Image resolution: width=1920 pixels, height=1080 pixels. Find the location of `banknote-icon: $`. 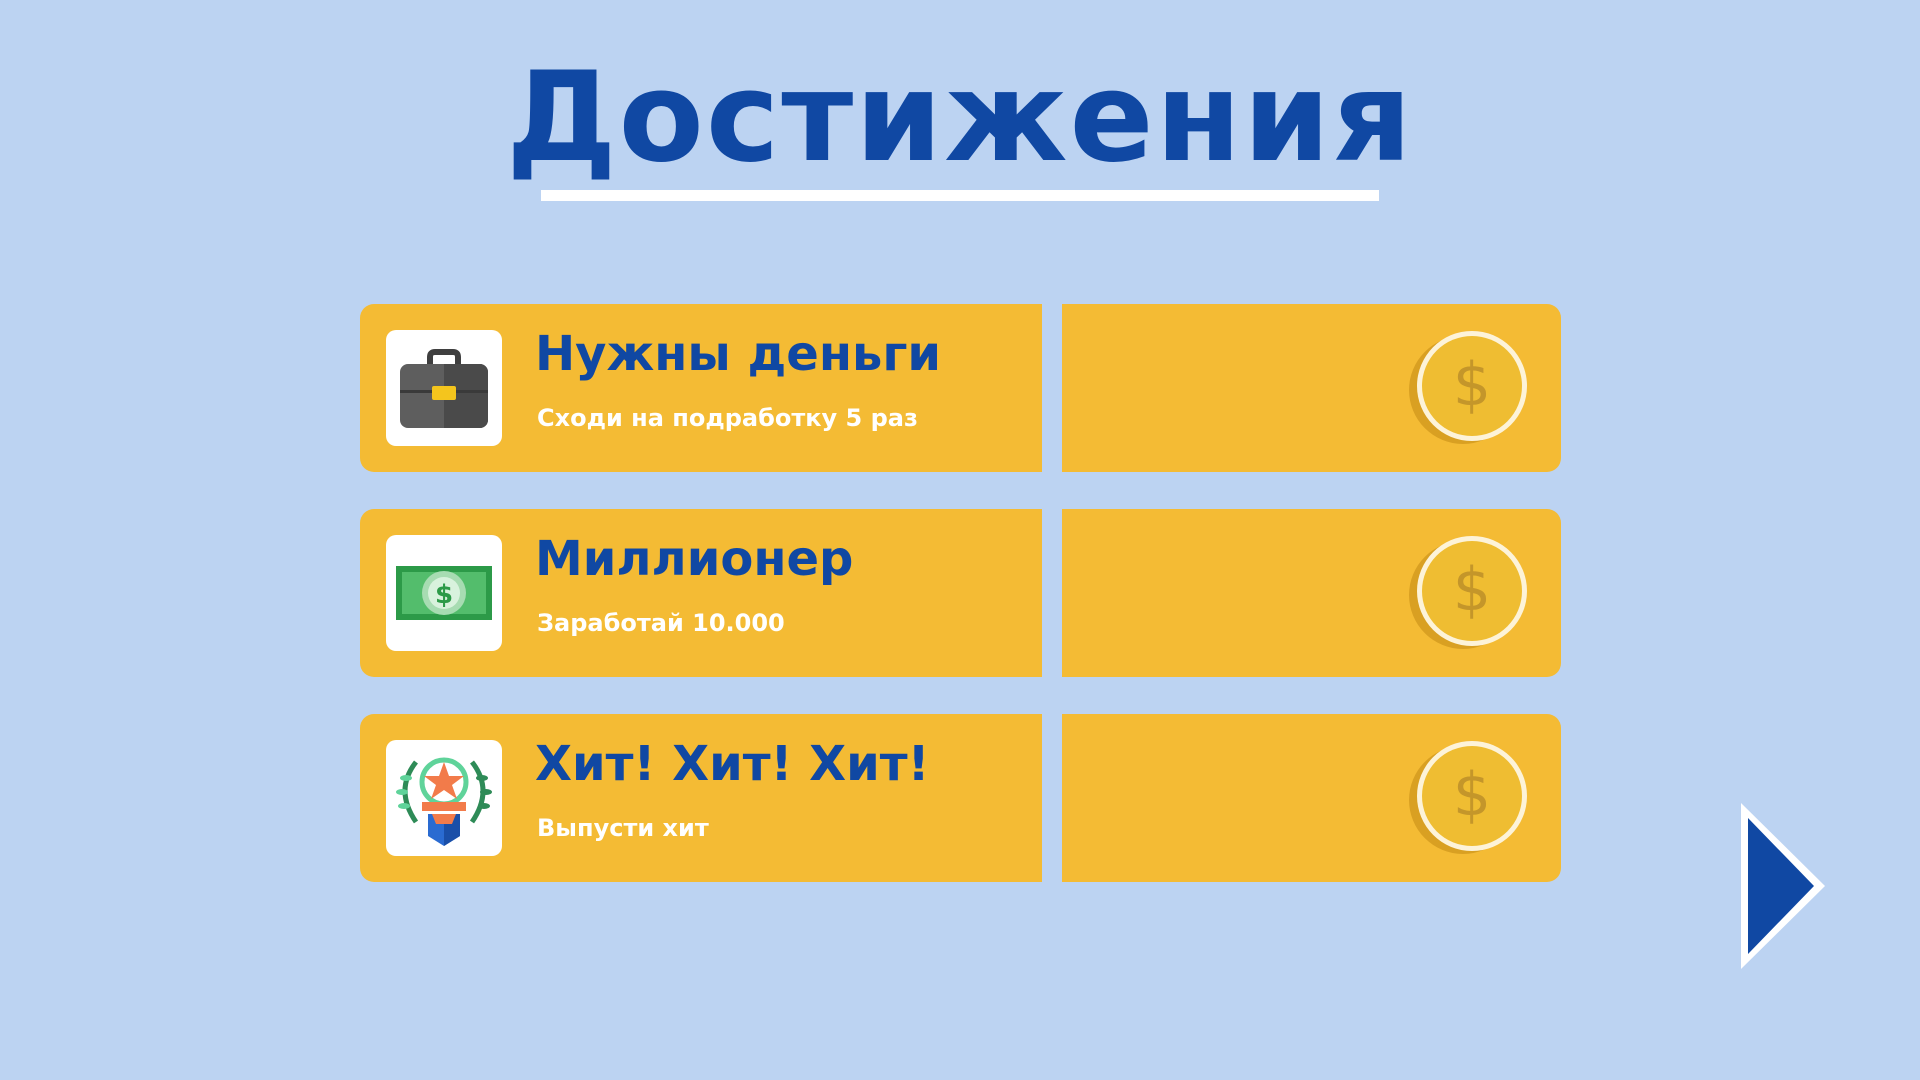

banknote-icon: $ is located at coordinates (444, 593).